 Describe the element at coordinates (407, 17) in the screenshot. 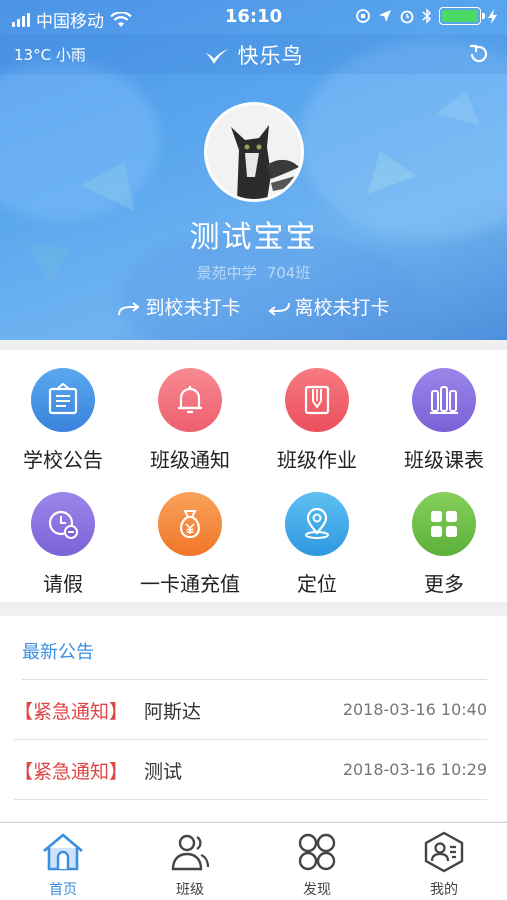

I see `alarm-icon` at that location.